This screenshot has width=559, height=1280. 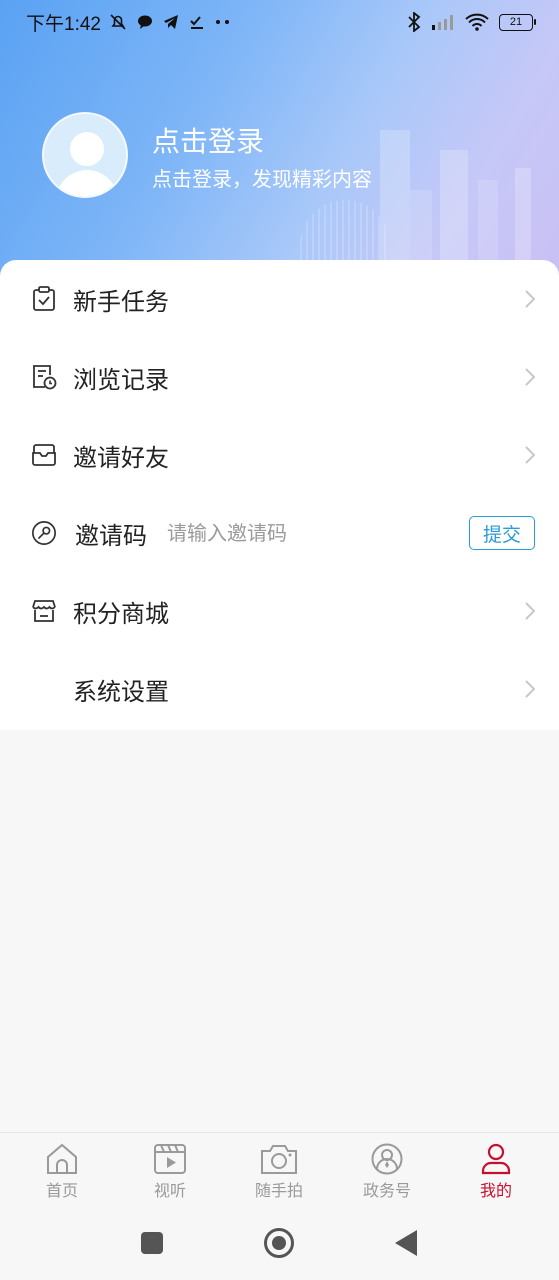 I want to click on menu-item-label: 系统设置, so click(x=121, y=691).